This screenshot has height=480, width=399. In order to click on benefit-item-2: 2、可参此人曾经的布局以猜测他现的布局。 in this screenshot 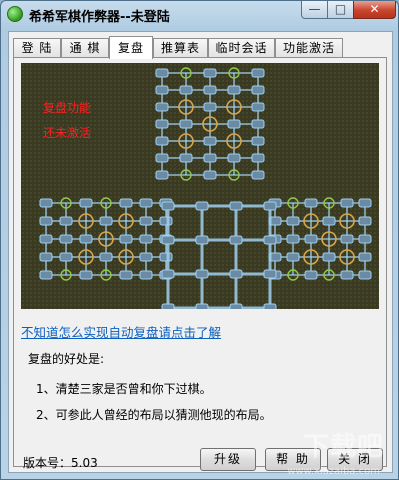, I will do `click(154, 415)`.